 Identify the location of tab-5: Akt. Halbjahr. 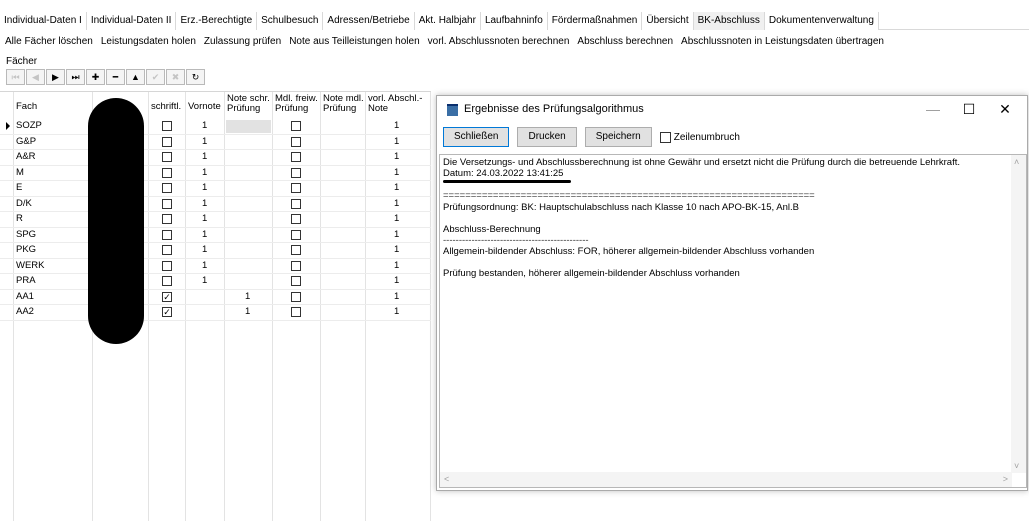
(447, 21).